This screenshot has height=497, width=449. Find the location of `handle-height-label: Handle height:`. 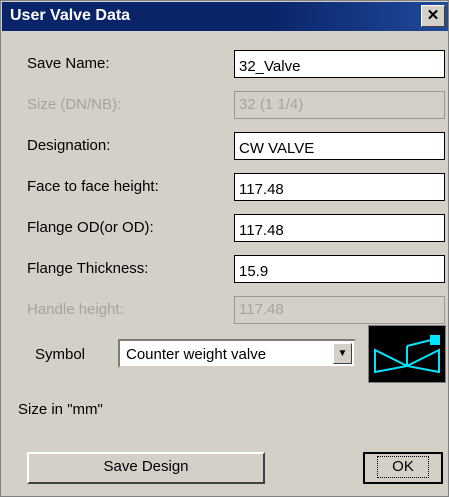

handle-height-label: Handle height: is located at coordinates (75, 309).